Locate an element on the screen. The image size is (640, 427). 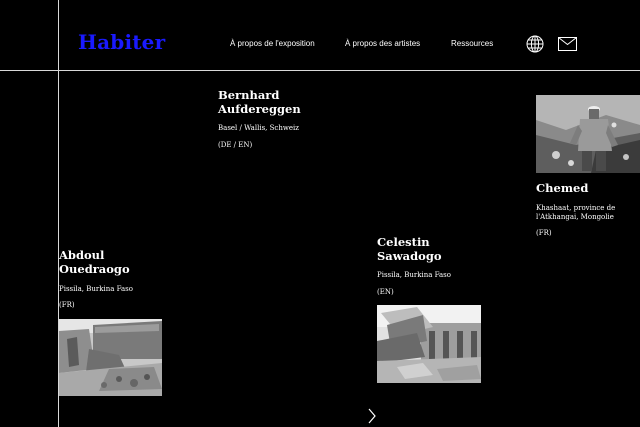
artist-name-line: Chemed is located at coordinates (562, 188).